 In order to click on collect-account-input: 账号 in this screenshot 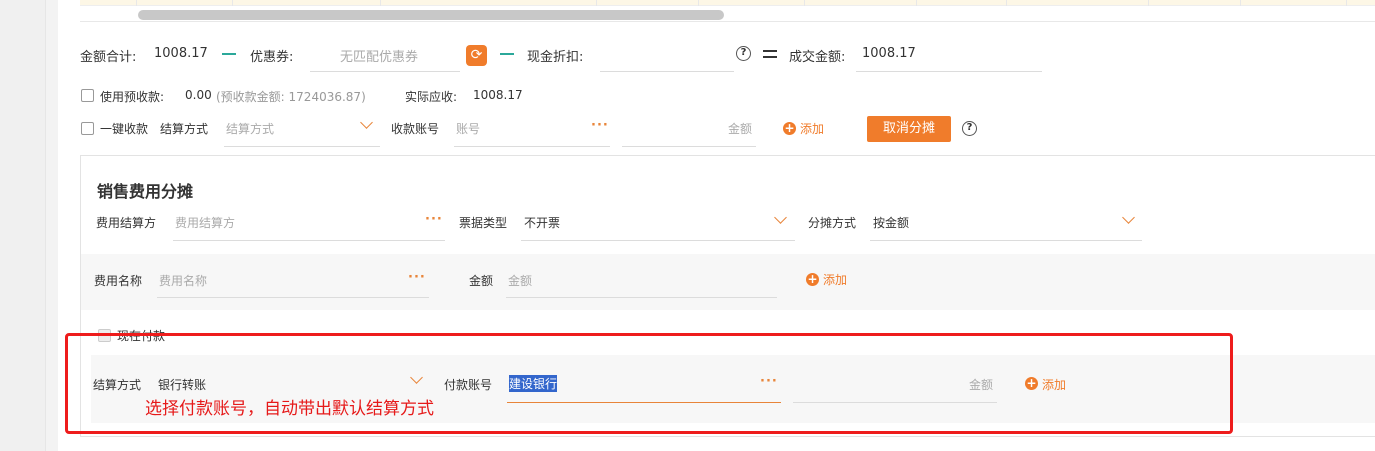, I will do `click(468, 128)`.